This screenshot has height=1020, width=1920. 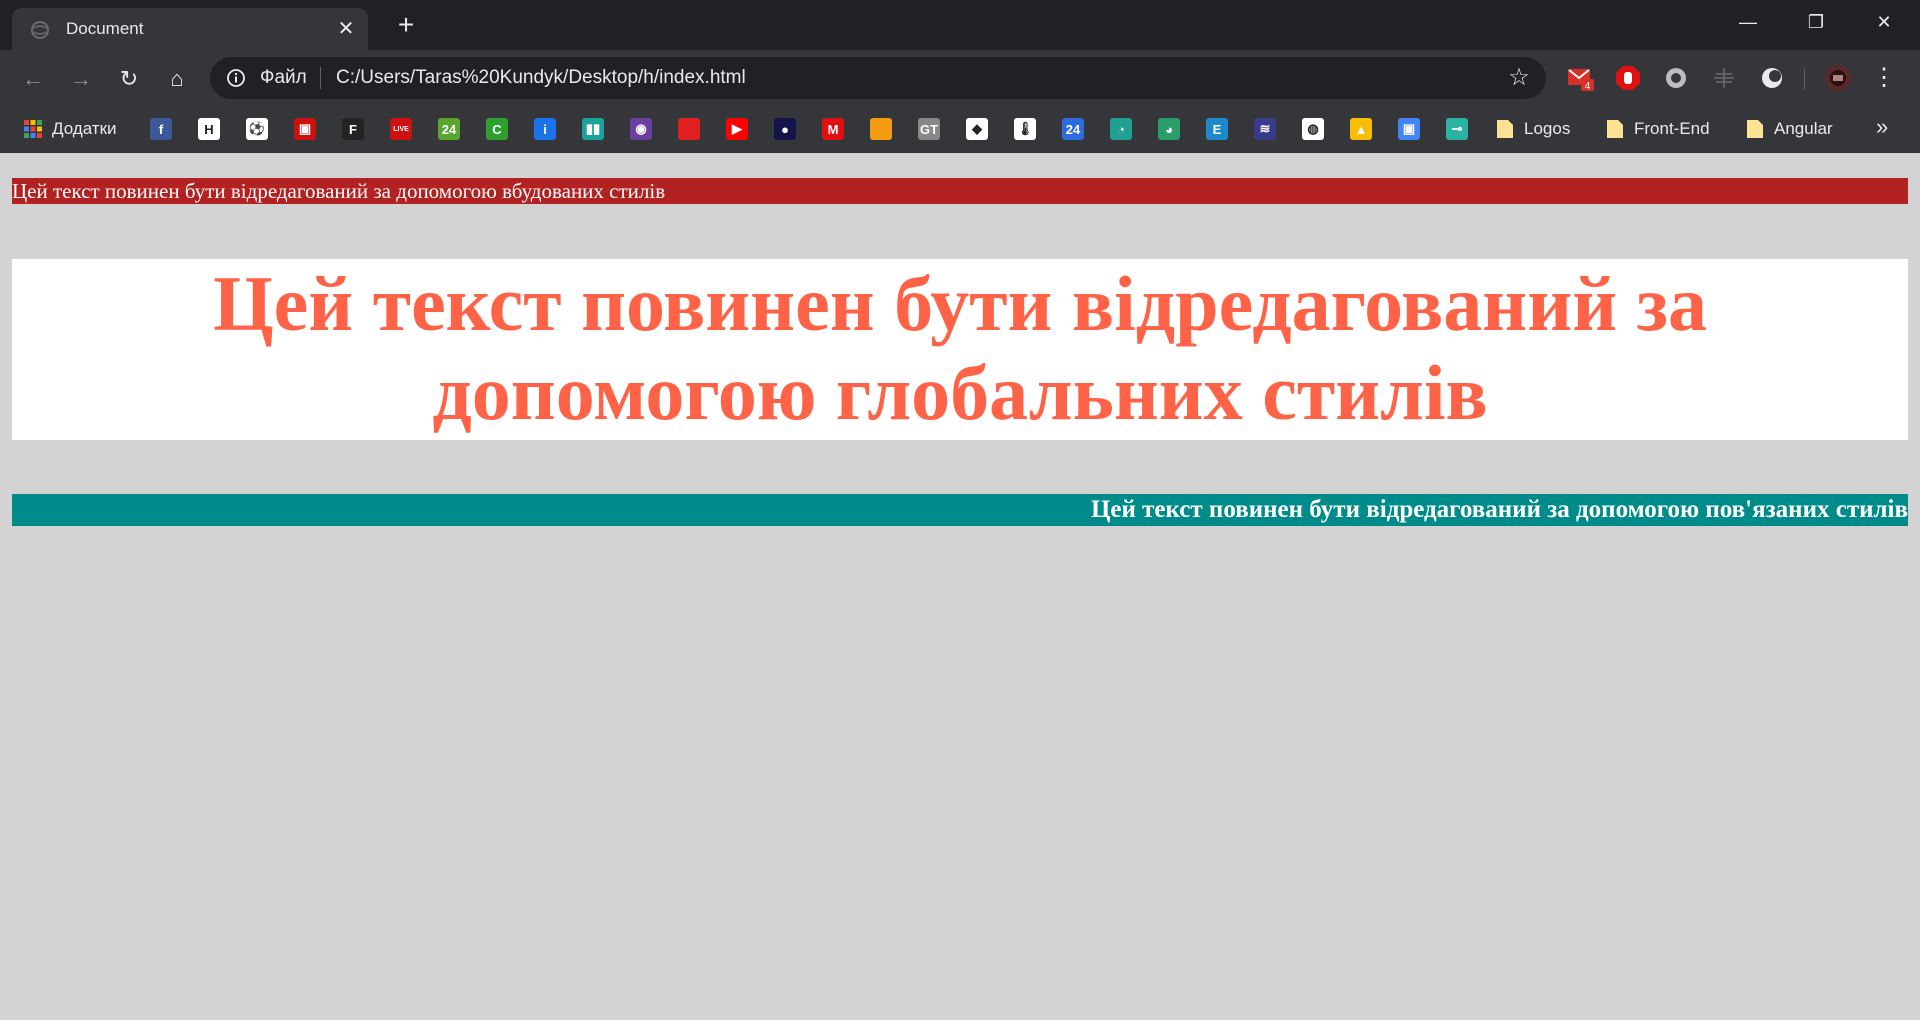 What do you see at coordinates (258, 130) in the screenshot?
I see `bookmark-football: ⚽` at bounding box center [258, 130].